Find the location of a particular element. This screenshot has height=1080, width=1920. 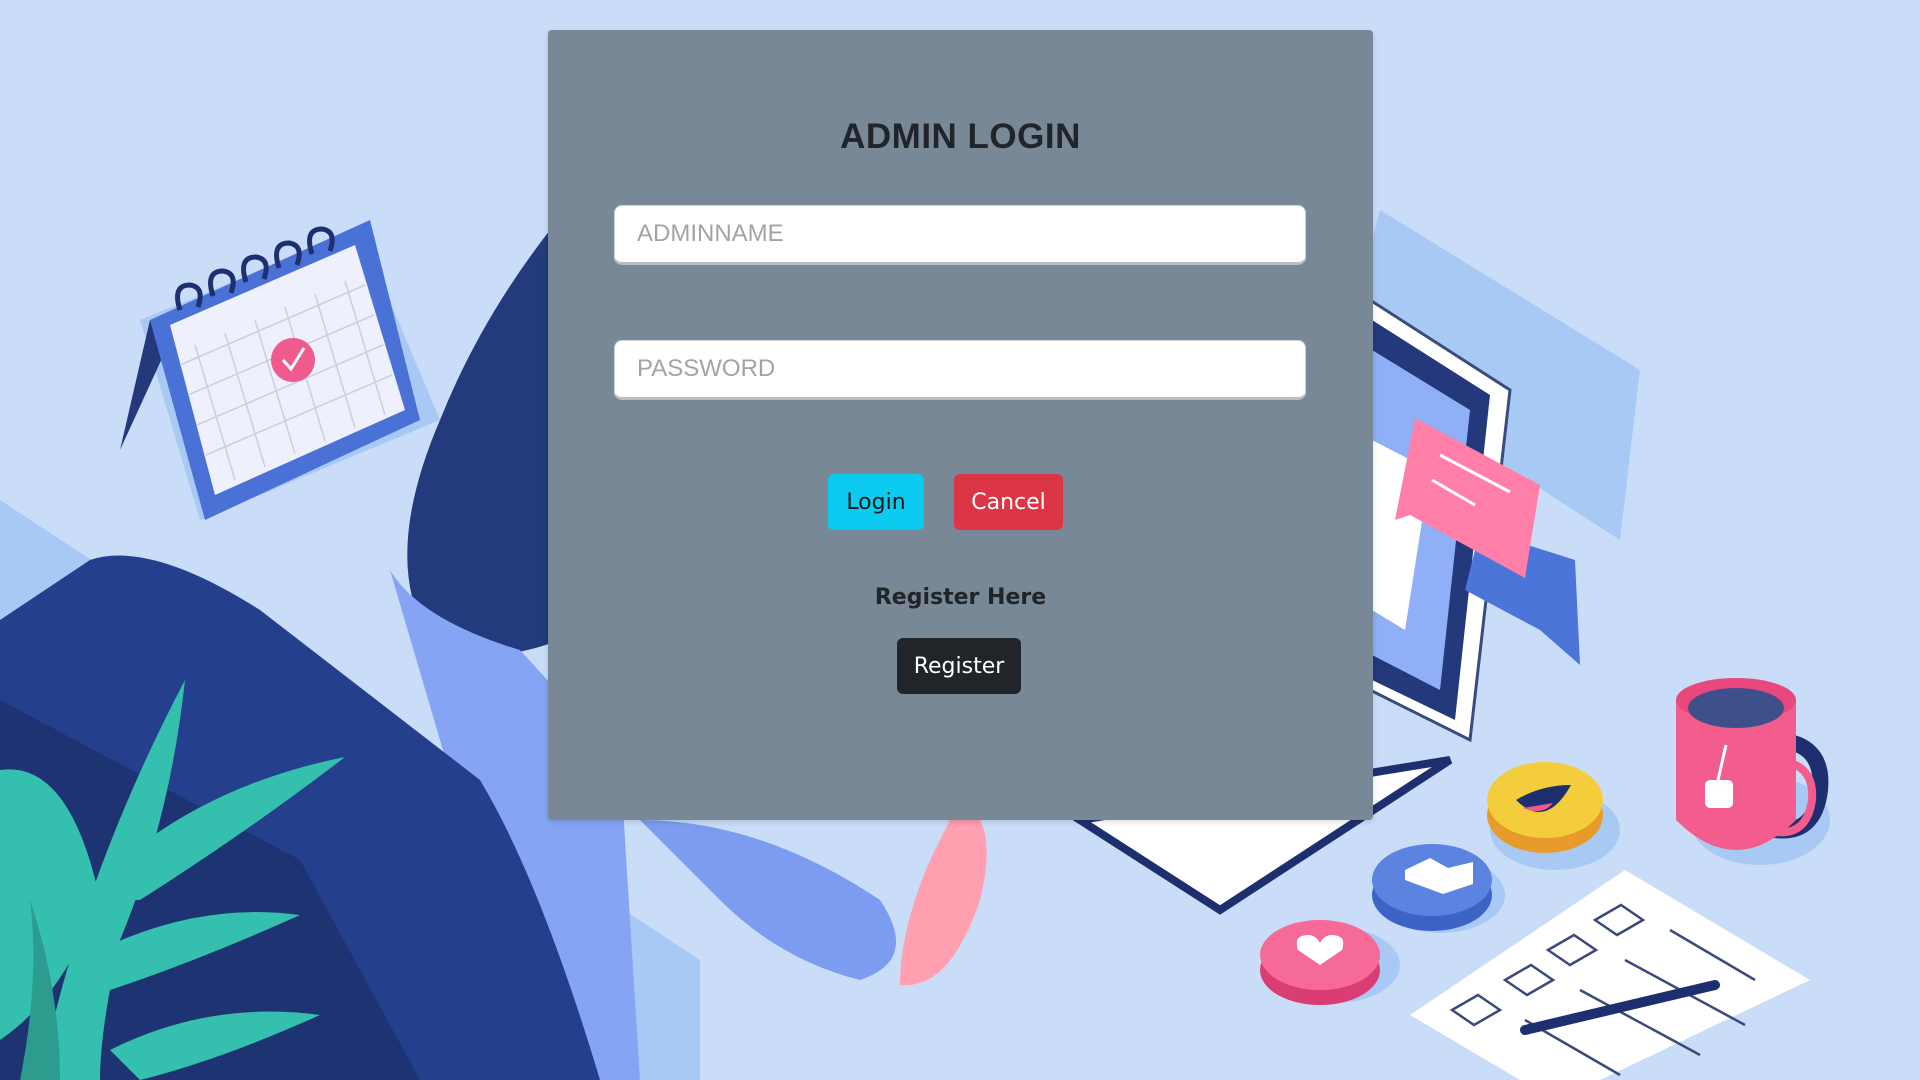

heart-icon is located at coordinates (1330, 962).